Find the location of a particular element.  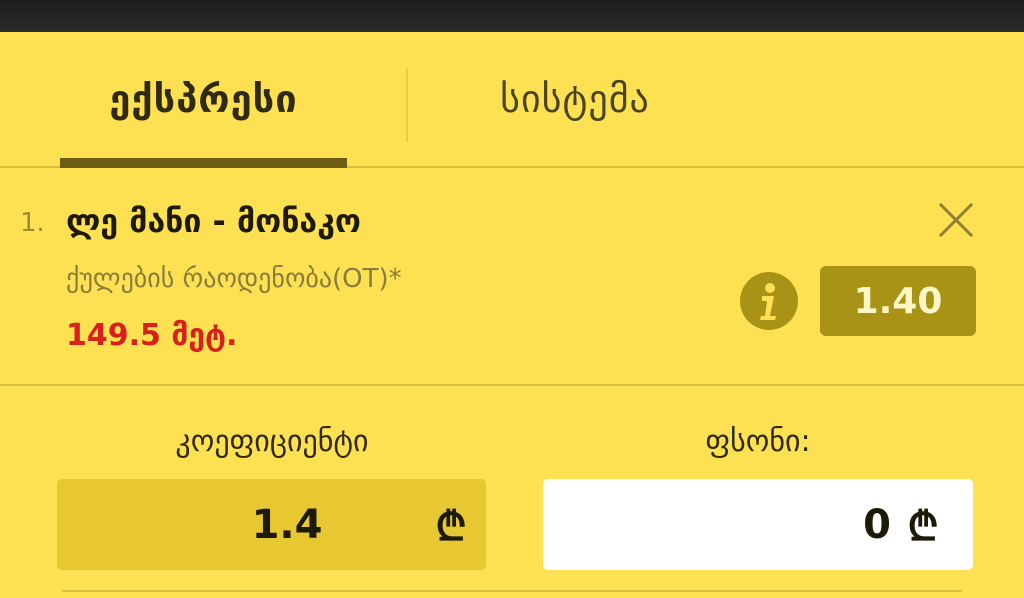

stake-value: 0 is located at coordinates (877, 524).